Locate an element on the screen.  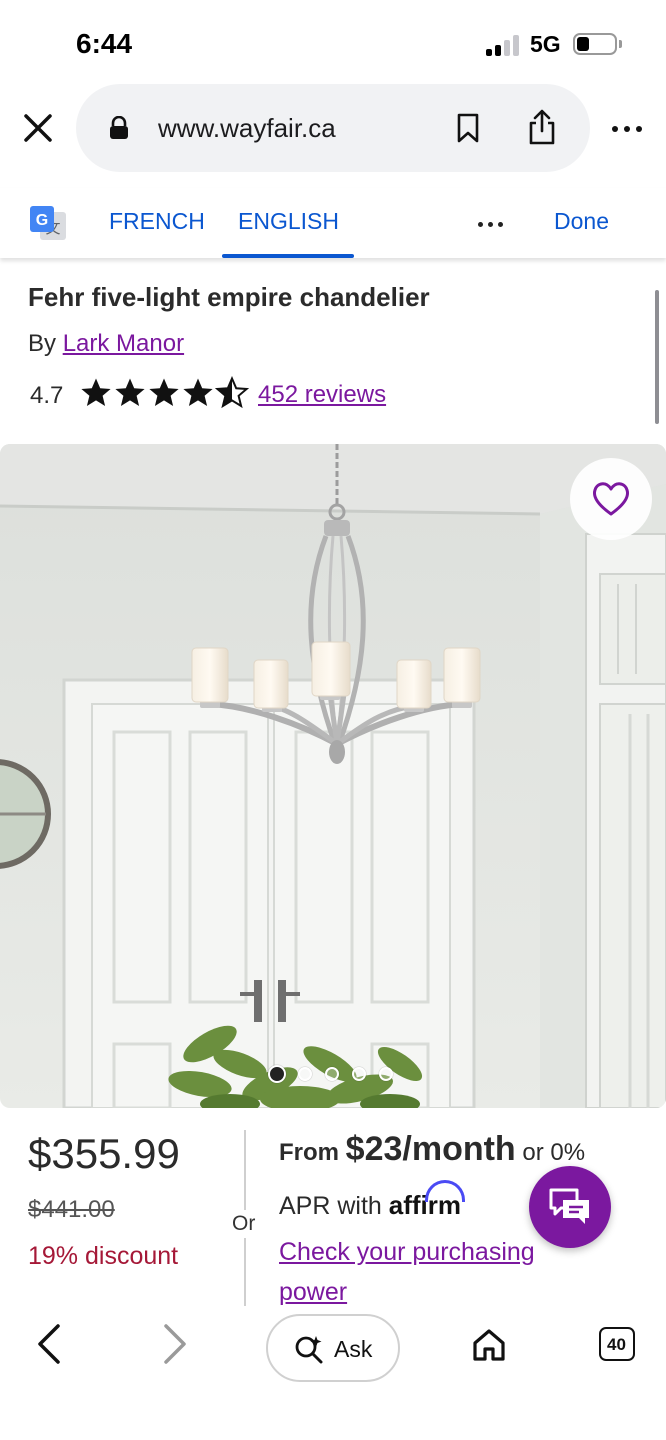
monthly-price: $23/month is located at coordinates (430, 1149).